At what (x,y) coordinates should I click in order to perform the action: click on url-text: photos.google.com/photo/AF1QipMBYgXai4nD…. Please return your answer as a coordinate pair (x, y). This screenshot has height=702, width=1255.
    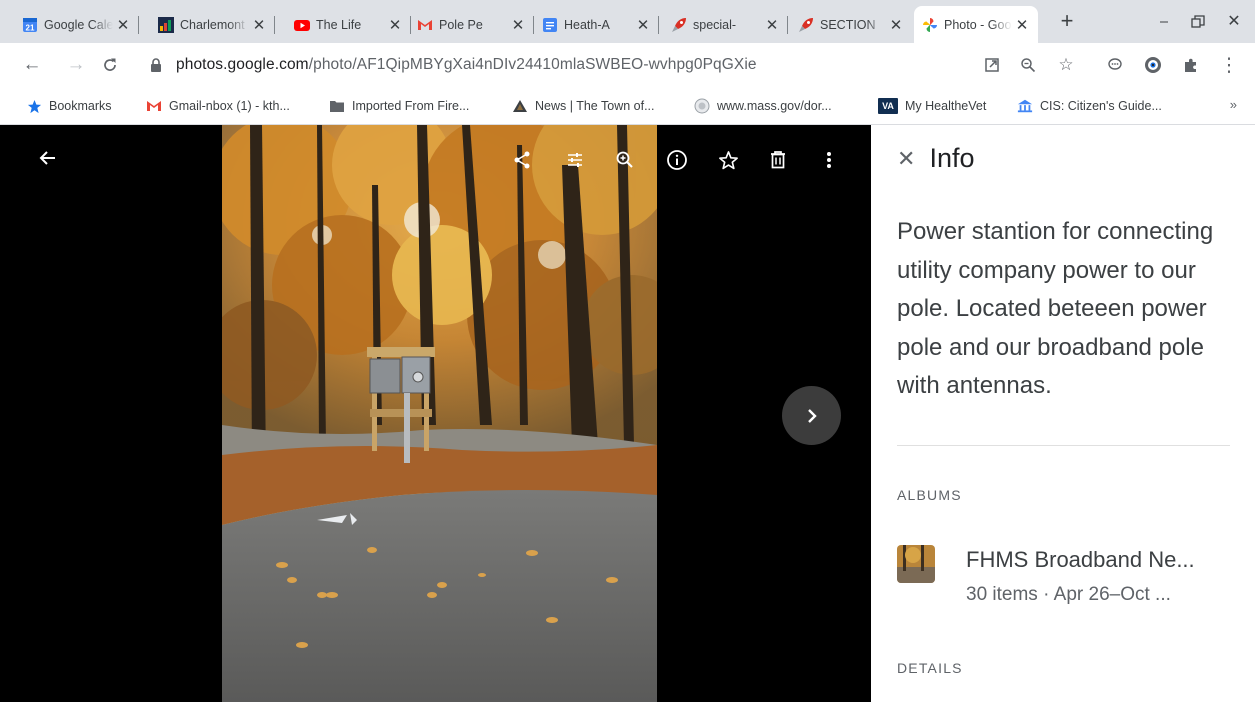
    Looking at the image, I should click on (466, 65).